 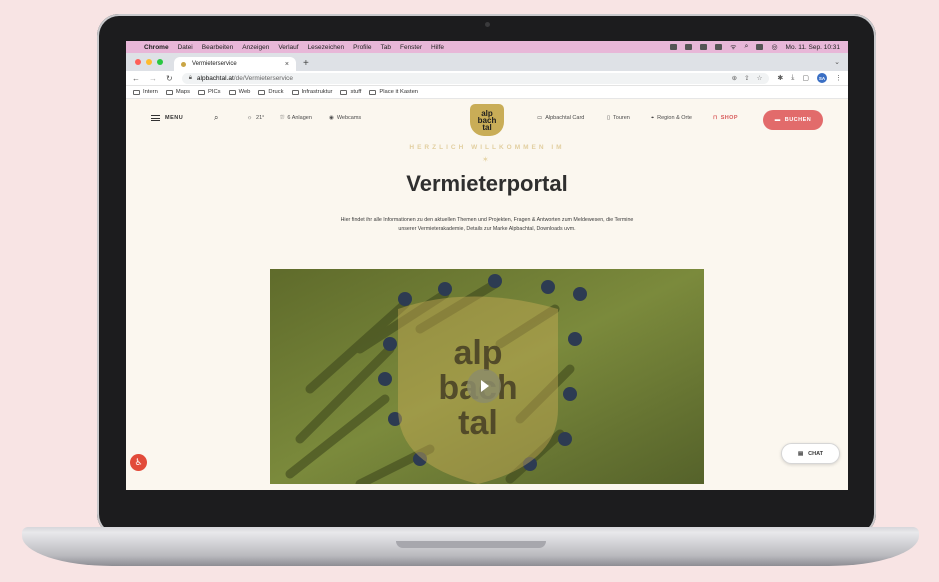 I want to click on region-link: ⌖ Region & Orte, so click(x=671, y=118).